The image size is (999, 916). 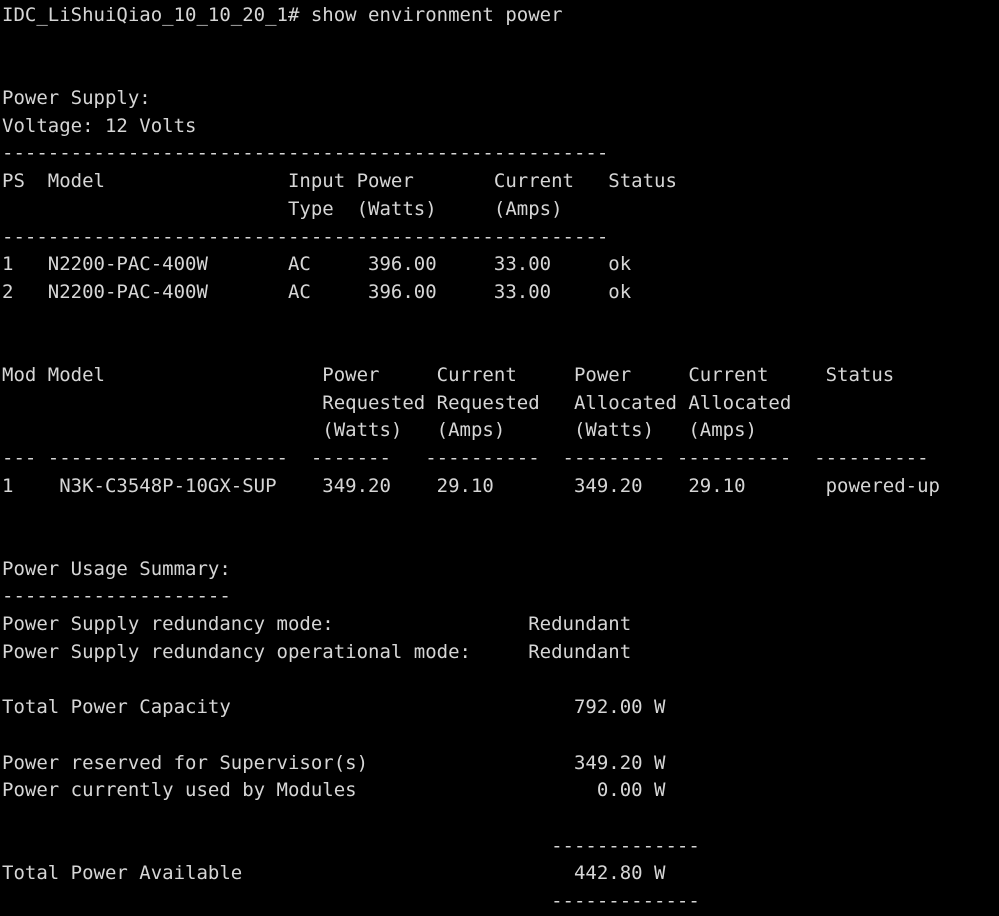 I want to click on terminal-output-line: (Watts) (Amps) (Watts) (Amps), so click(x=379, y=430).